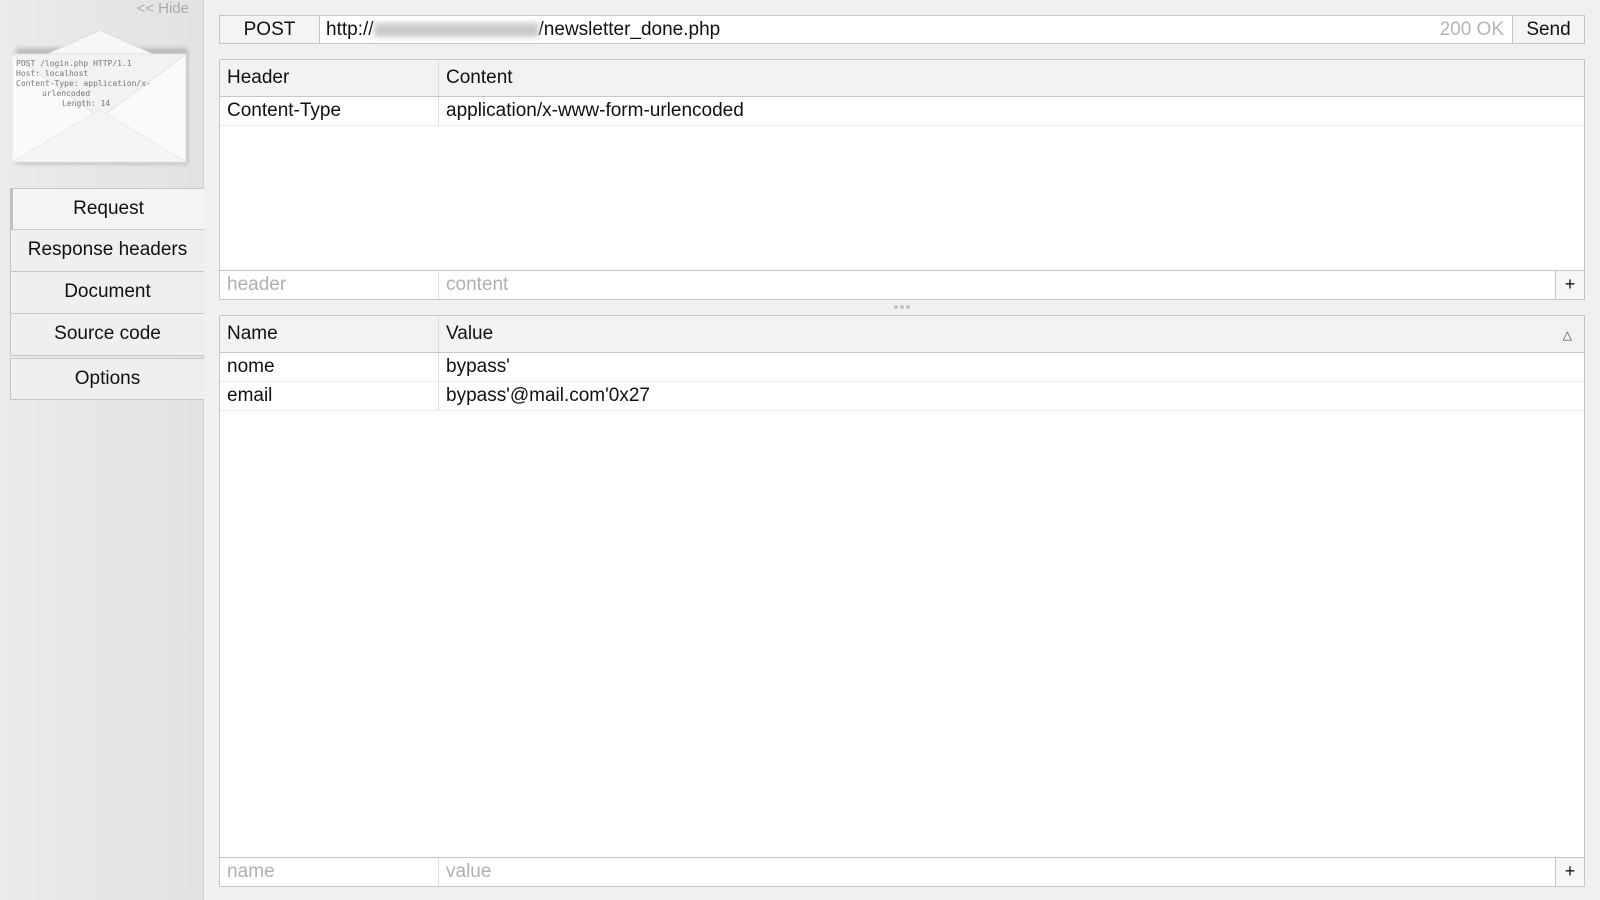 This screenshot has height=900, width=1600. I want to click on table-header: Header Content, so click(902, 78).